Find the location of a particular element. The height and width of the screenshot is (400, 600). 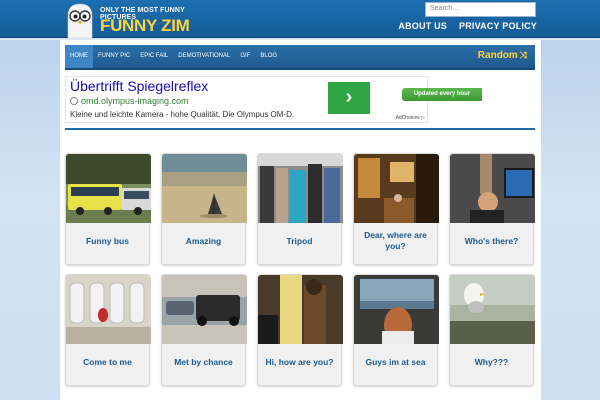

post-card: Dear, where are you? is located at coordinates (396, 209).